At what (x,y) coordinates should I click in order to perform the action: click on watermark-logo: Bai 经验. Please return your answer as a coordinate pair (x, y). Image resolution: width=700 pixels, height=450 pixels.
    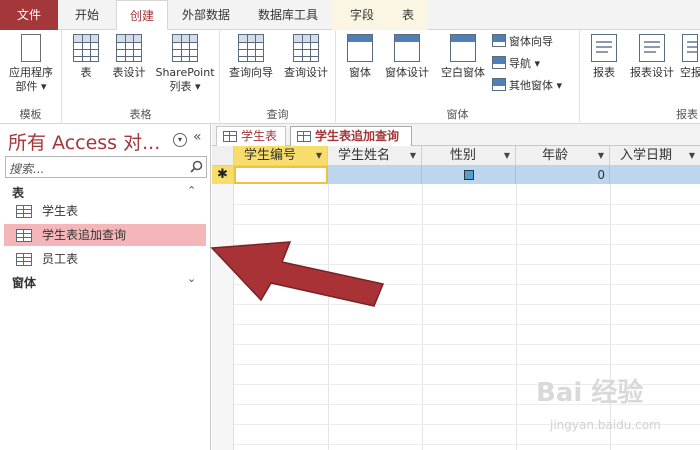
    Looking at the image, I should click on (590, 393).